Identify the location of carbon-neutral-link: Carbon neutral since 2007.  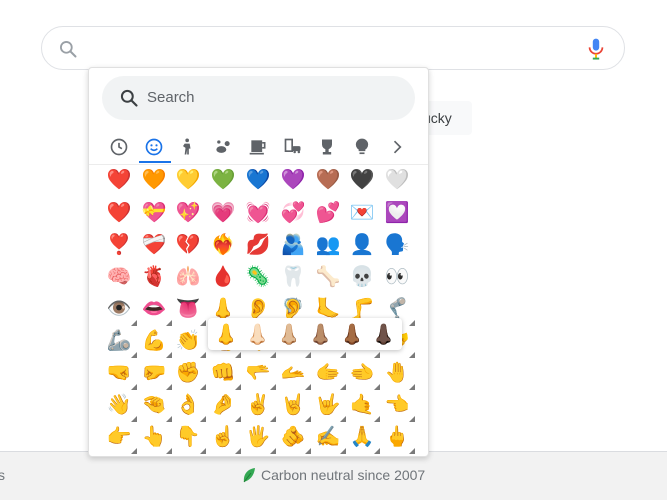
(333, 475).